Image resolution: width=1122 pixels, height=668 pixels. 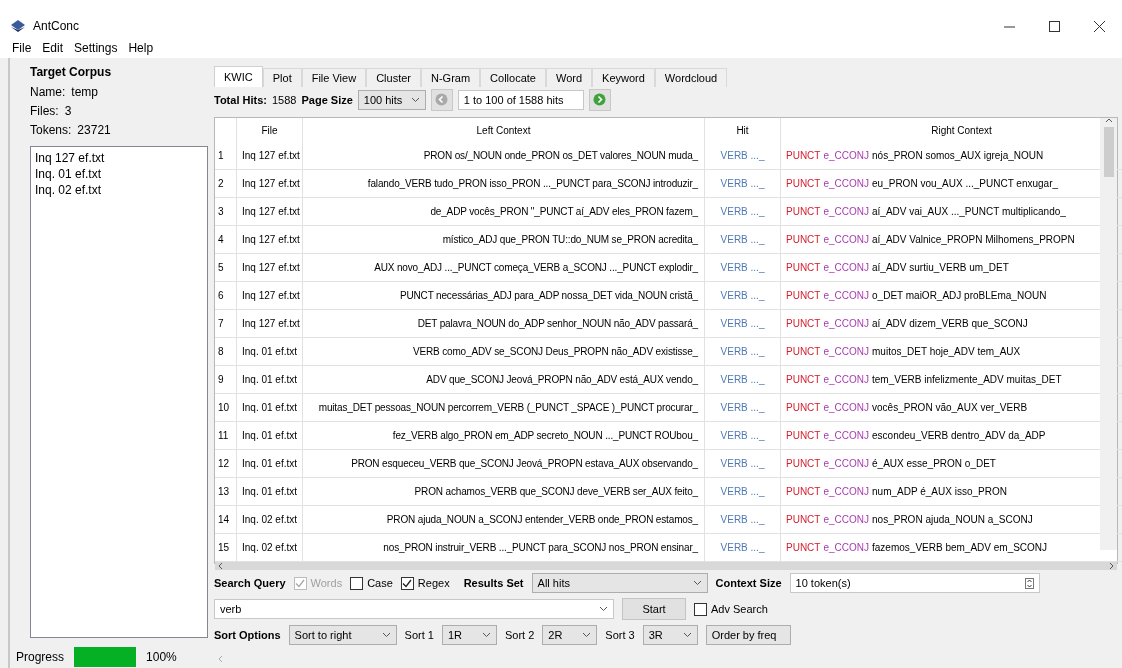 What do you see at coordinates (967, 379) in the screenshot?
I see `right-context-text: tem_VERB infelizmente_ADV muitas_DET` at bounding box center [967, 379].